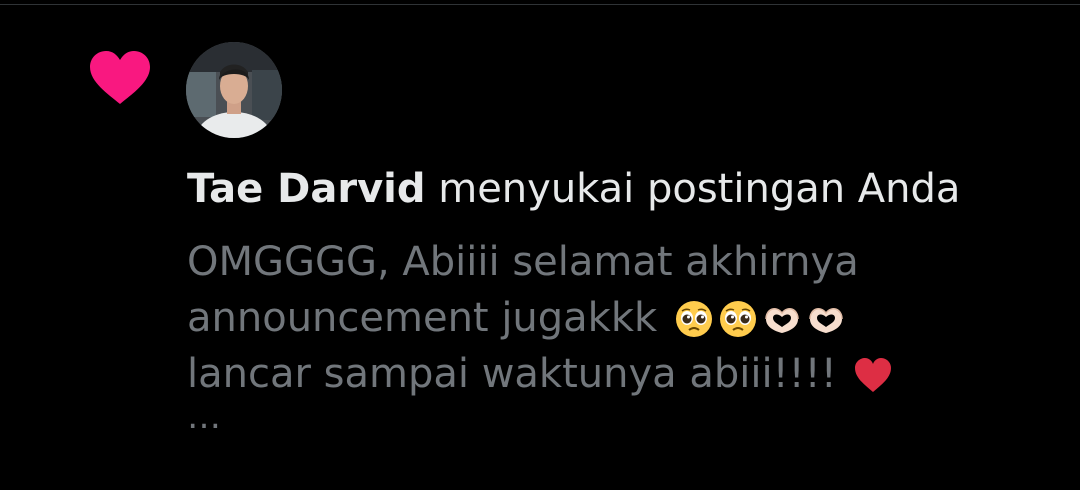 This screenshot has width=1080, height=490. I want to click on notification-headline: Tae Darvid menyukai postingan Anda, so click(627, 189).